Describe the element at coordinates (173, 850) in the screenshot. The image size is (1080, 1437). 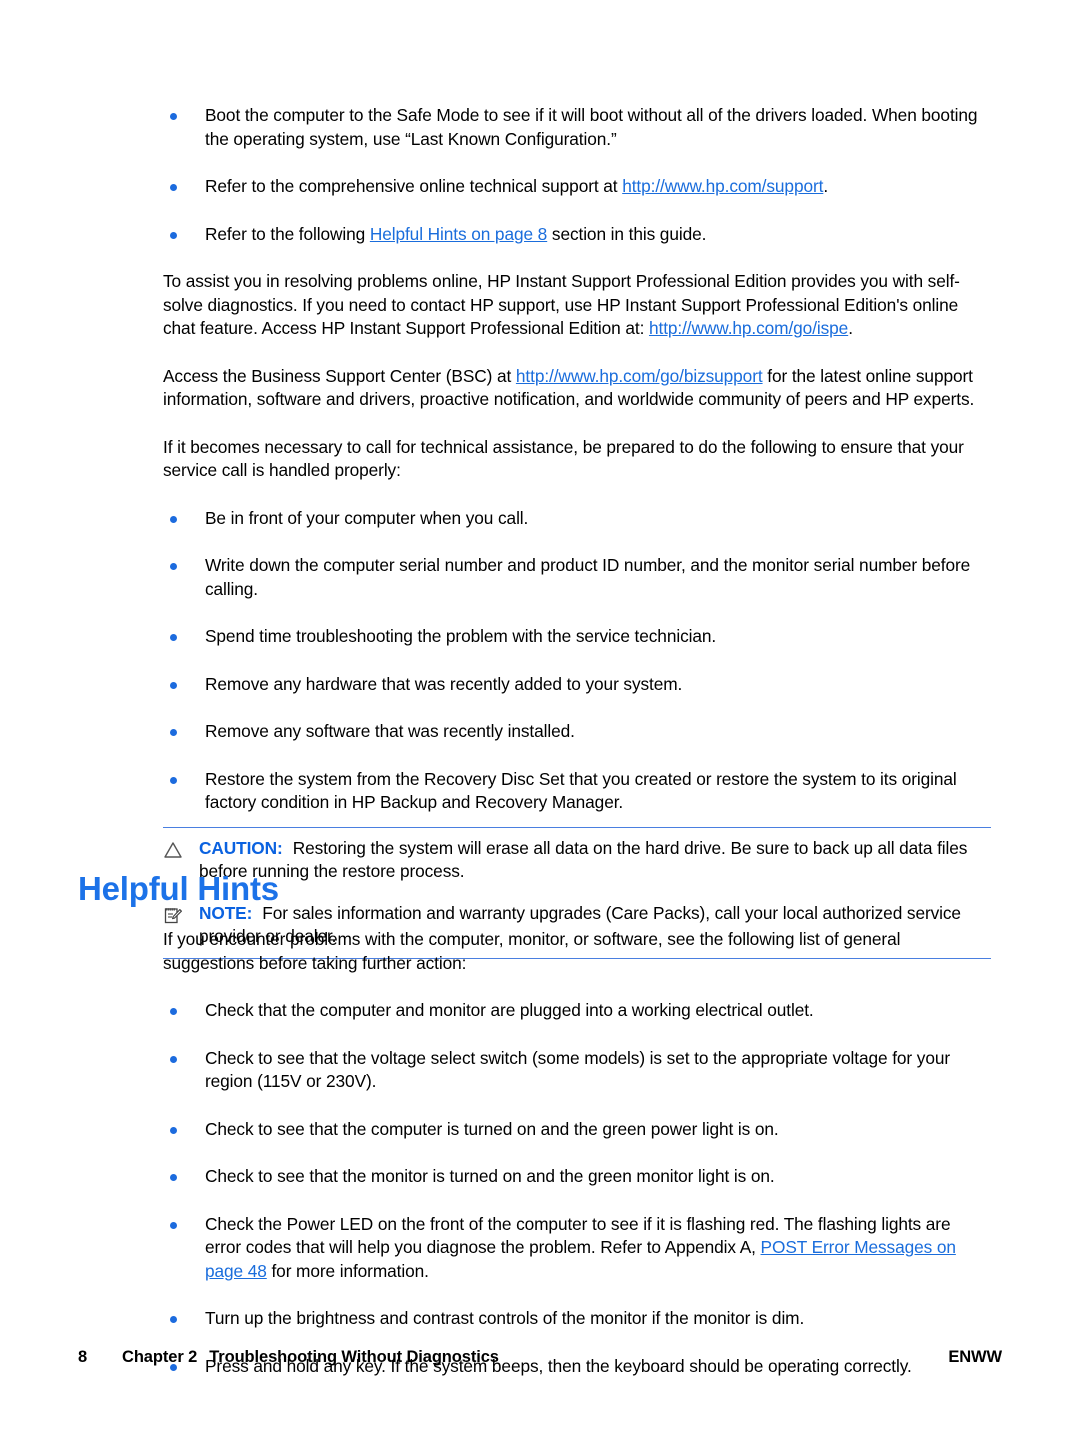
I see `warning-triangle-icon` at that location.